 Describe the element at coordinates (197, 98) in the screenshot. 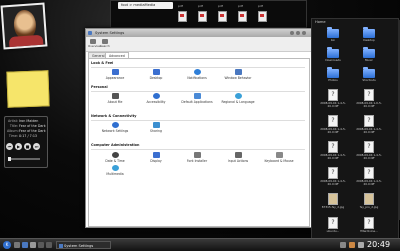

I see `setting-default-applications: Default Applications` at that location.